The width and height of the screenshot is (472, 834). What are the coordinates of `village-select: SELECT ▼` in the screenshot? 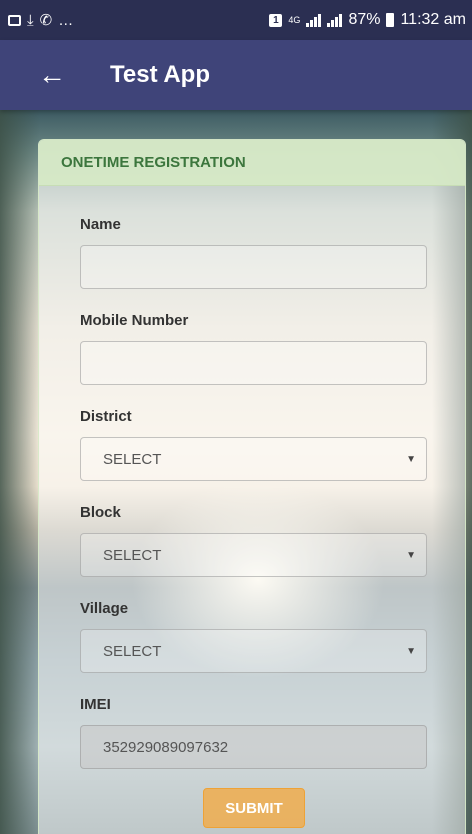 It's located at (253, 651).